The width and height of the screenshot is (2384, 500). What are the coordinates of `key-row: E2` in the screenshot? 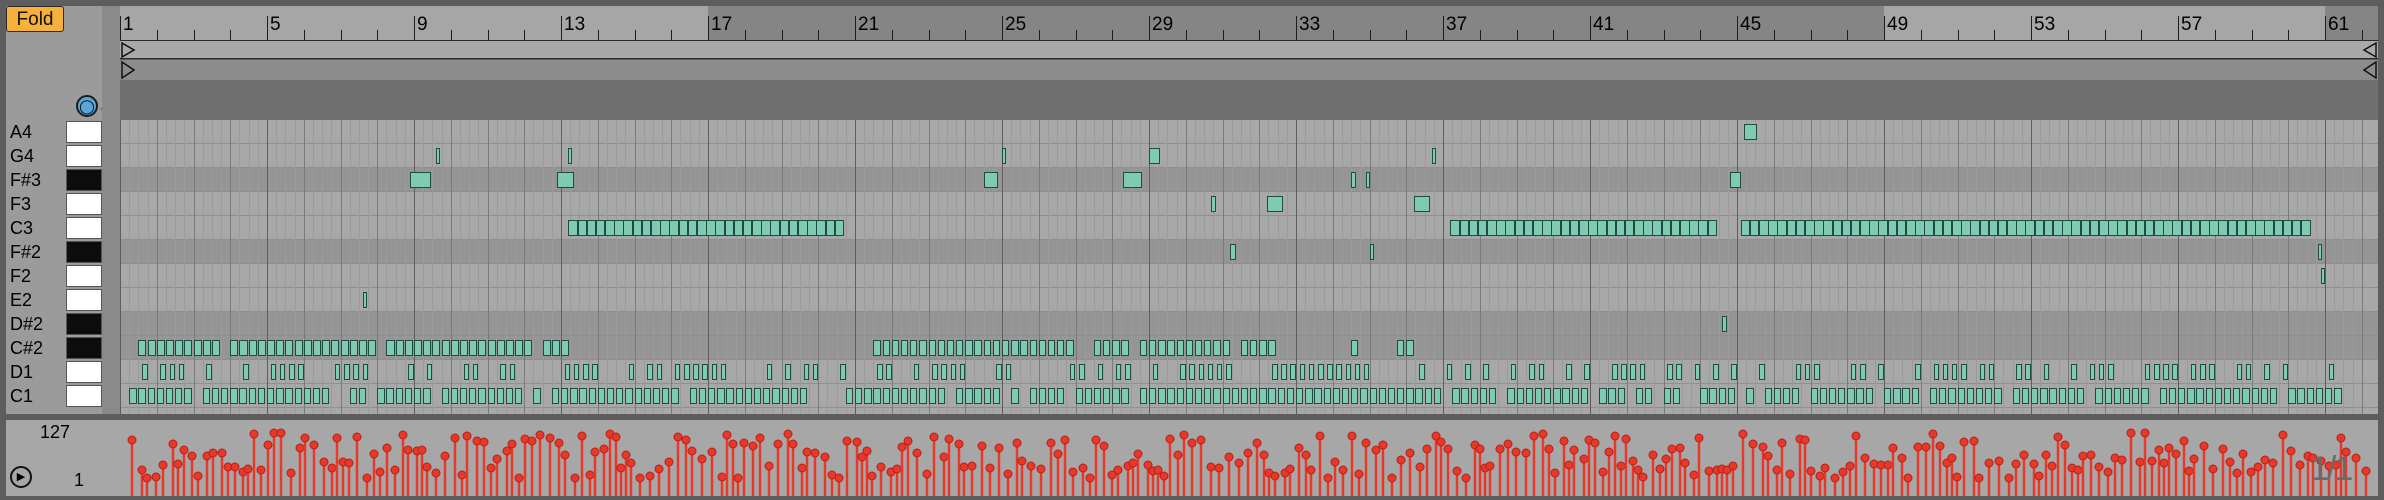 It's located at (54, 300).